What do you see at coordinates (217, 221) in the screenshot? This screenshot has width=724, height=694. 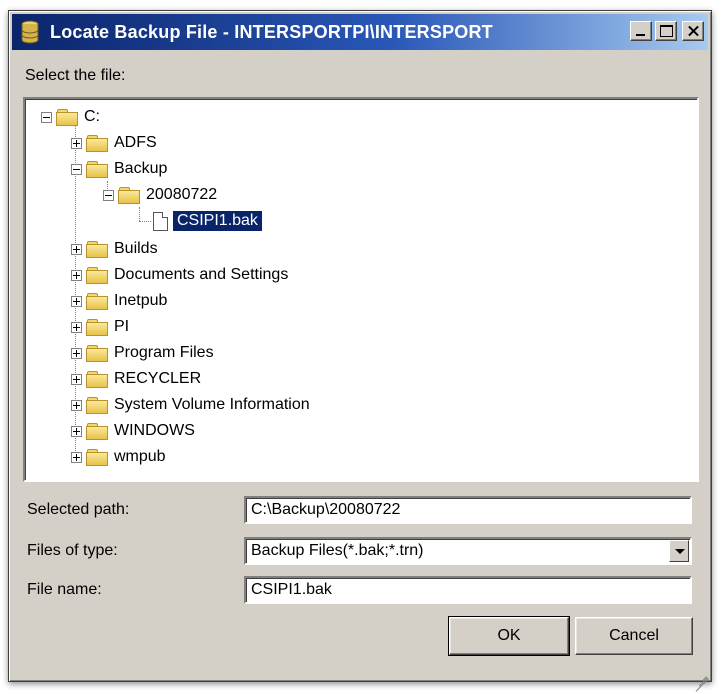 I see `tree-node-label: CSIPI1.bak` at bounding box center [217, 221].